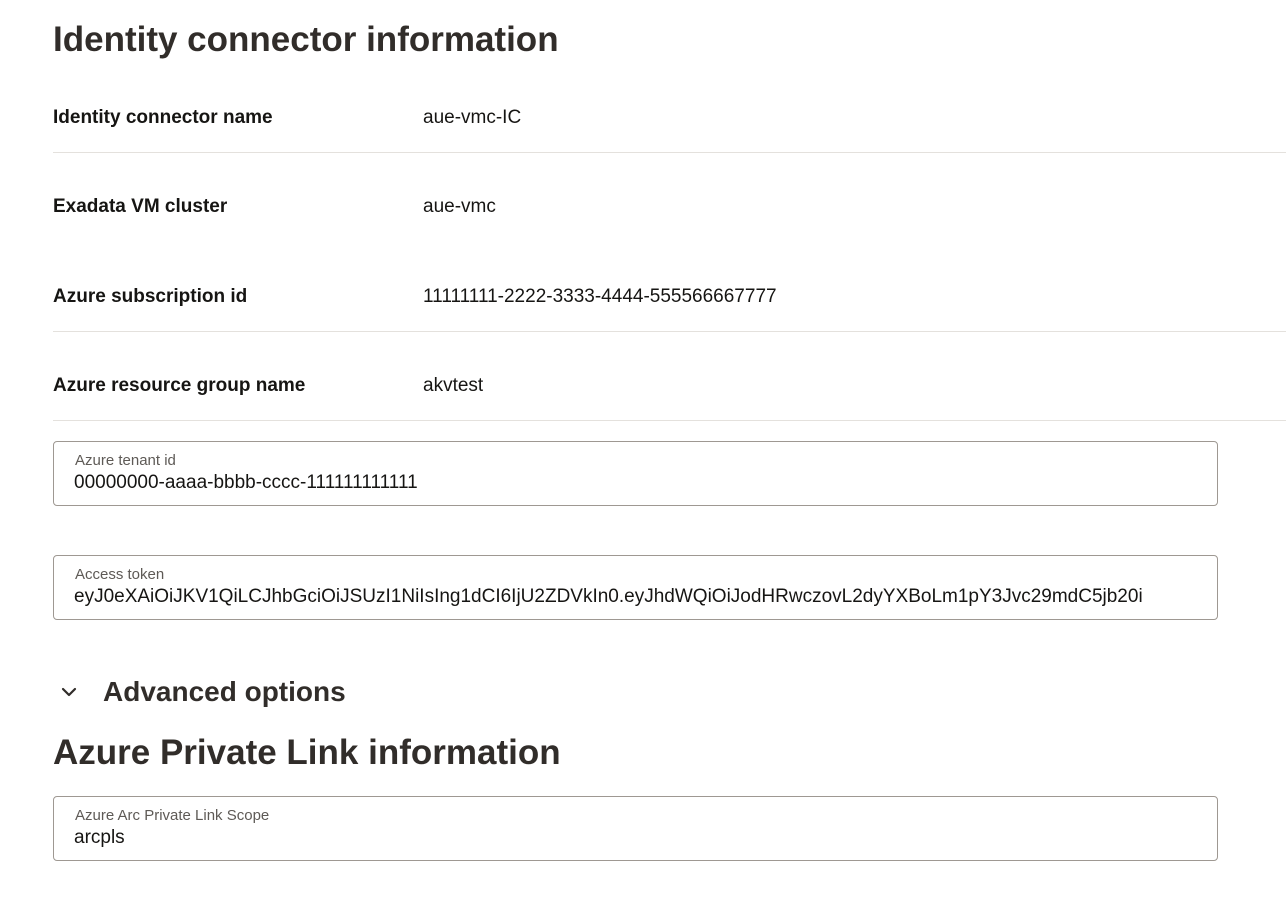 The width and height of the screenshot is (1286, 898). Describe the element at coordinates (125, 460) in the screenshot. I see `tenant-id-label: Azure tenant id` at that location.